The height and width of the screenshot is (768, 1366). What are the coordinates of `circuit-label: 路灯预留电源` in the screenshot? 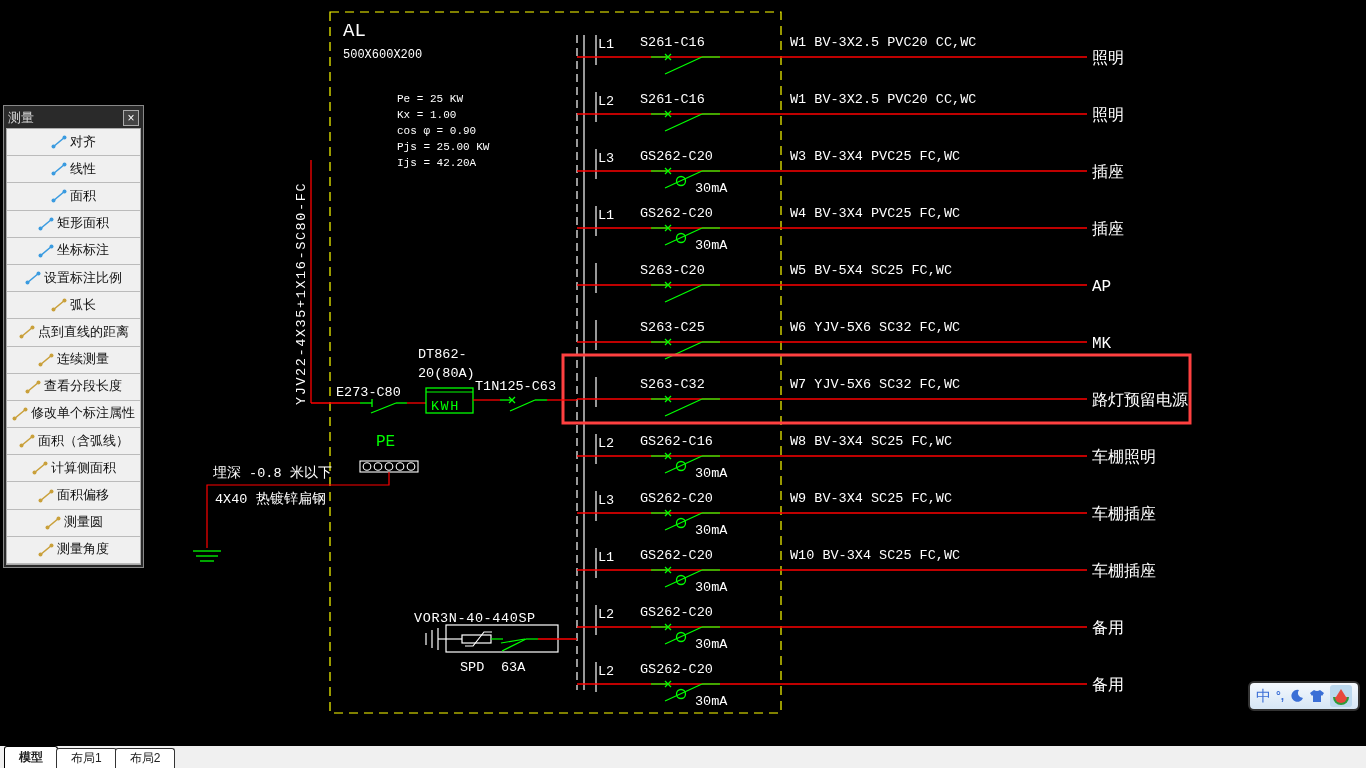 It's located at (1140, 401).